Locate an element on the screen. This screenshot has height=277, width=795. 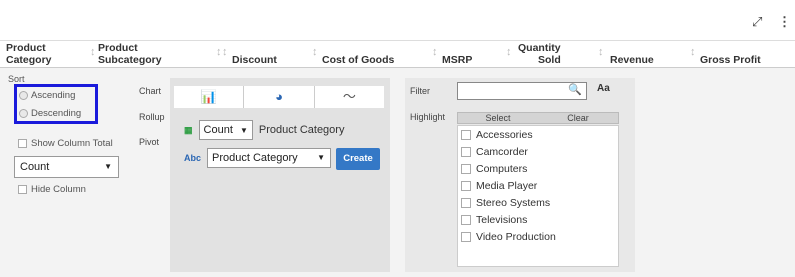
top-toolbar: ⤢ ⋮ is located at coordinates (397, 20).